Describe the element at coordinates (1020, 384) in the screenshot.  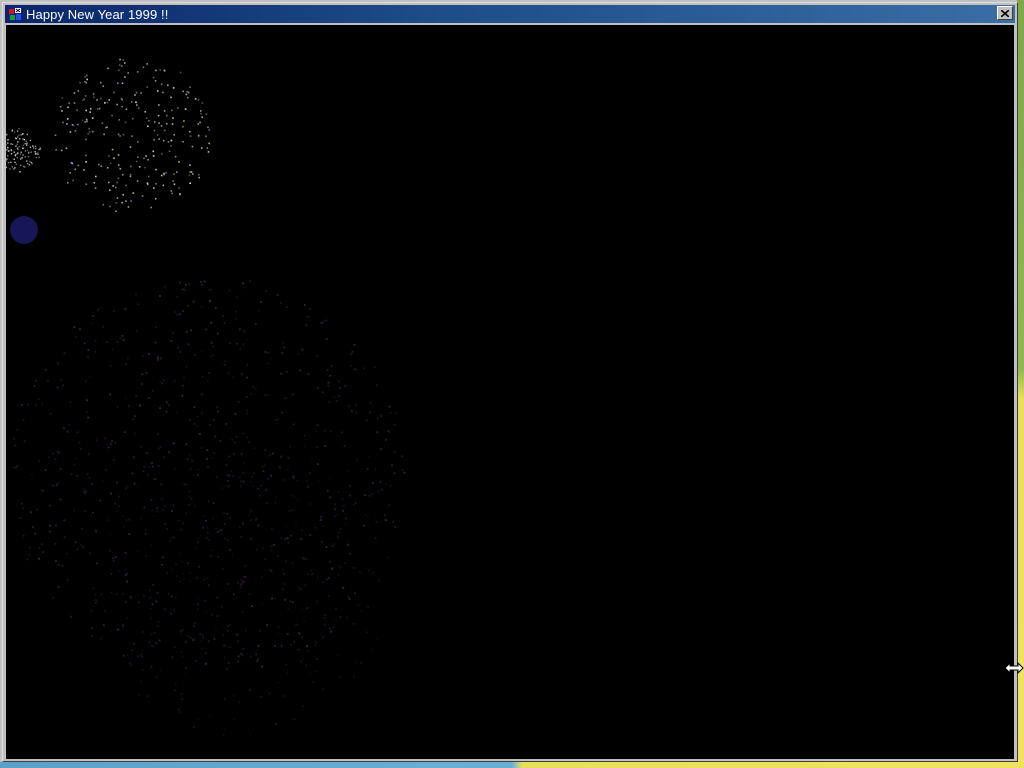
I see `desktop-background-strip` at that location.